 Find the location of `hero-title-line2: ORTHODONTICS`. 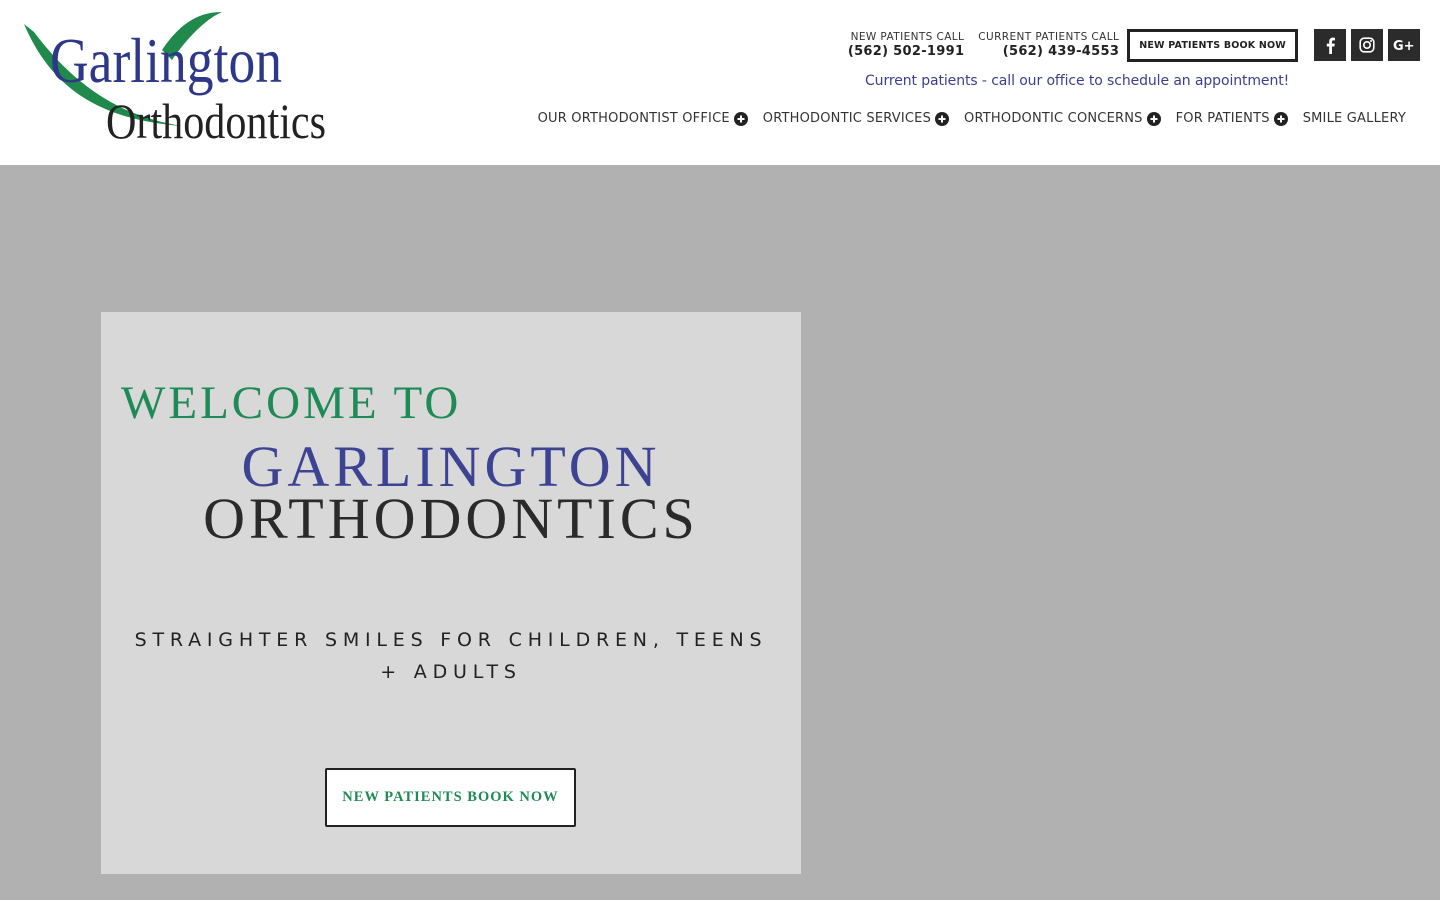

hero-title-line2: ORTHODONTICS is located at coordinates (451, 518).